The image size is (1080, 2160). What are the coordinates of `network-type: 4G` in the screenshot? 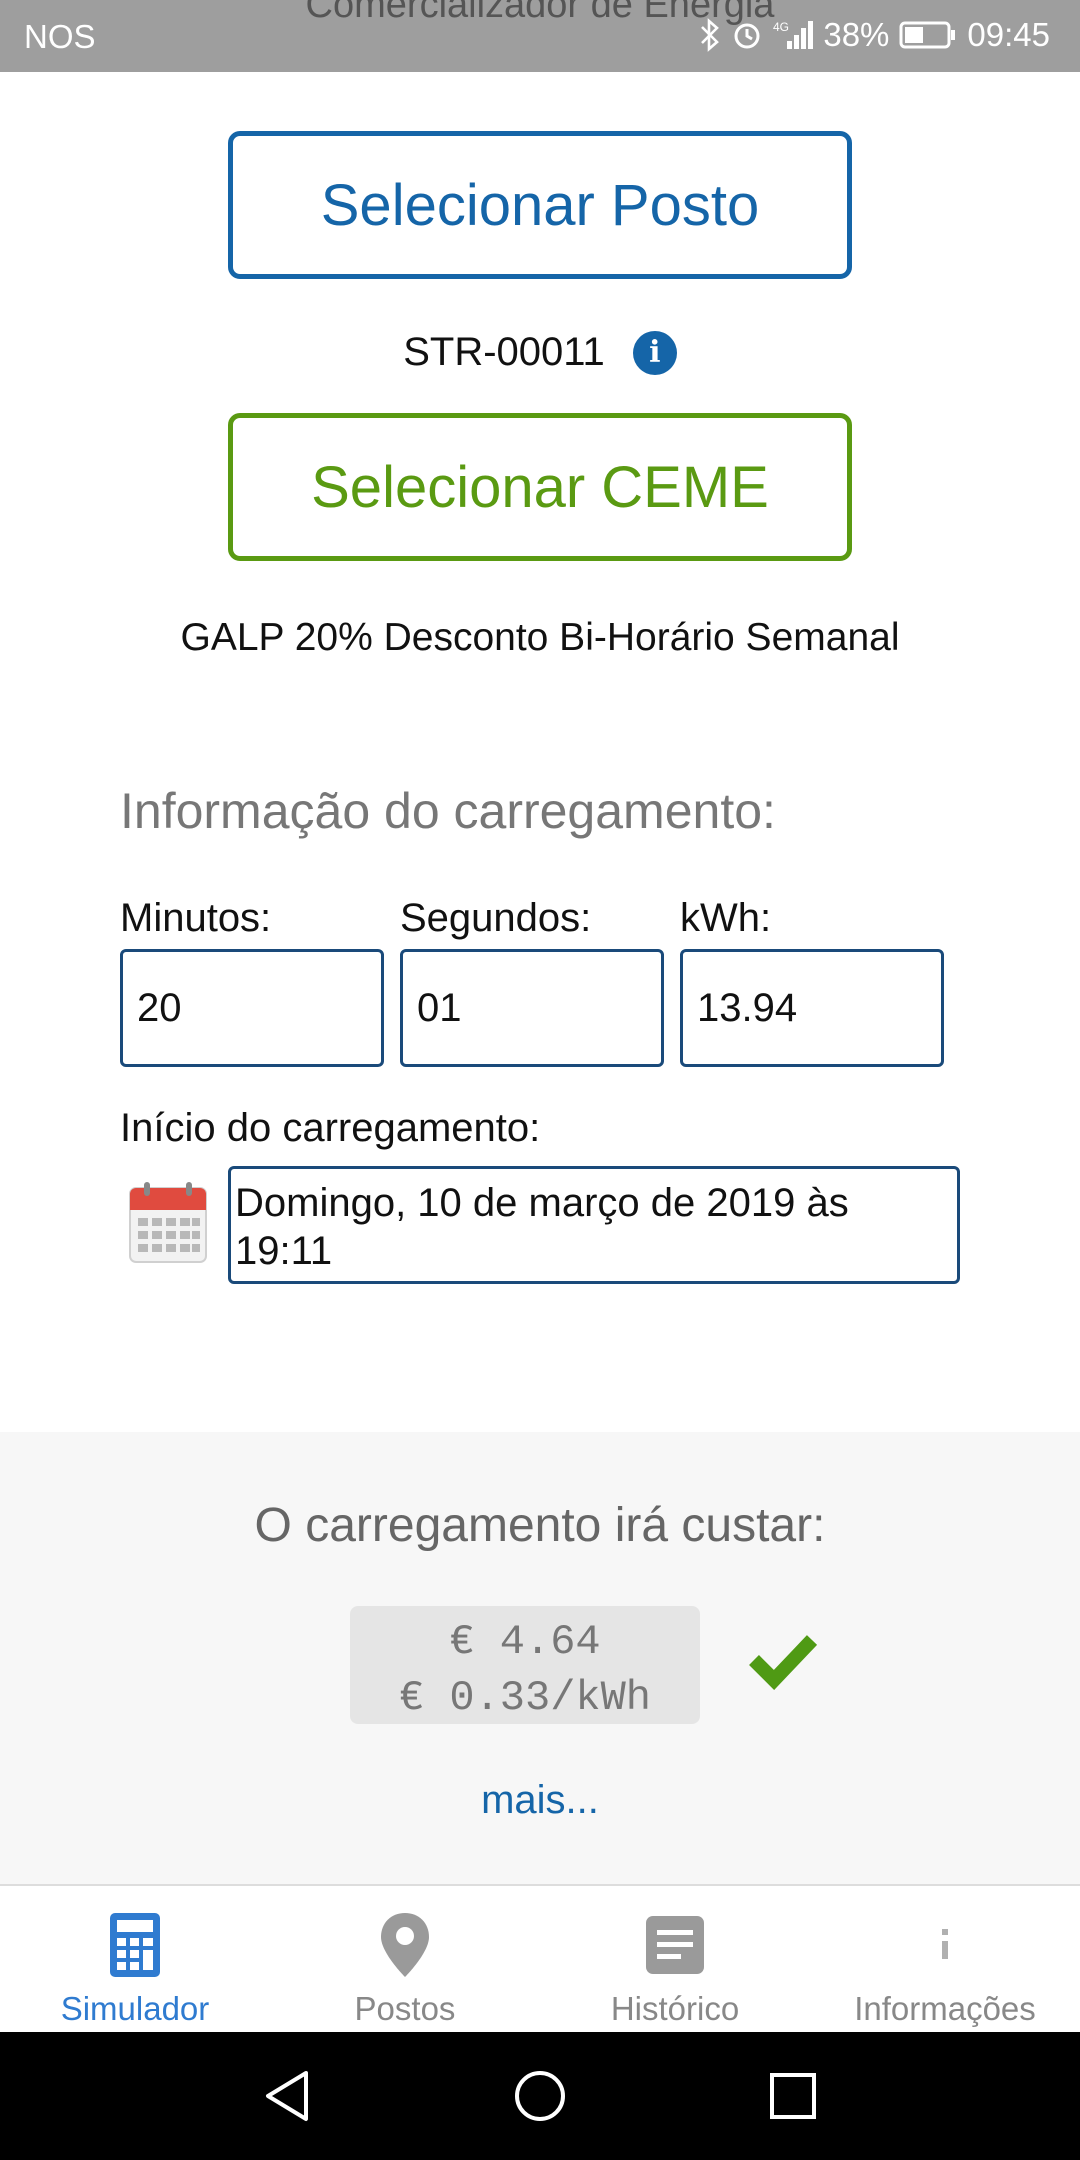 It's located at (781, 27).